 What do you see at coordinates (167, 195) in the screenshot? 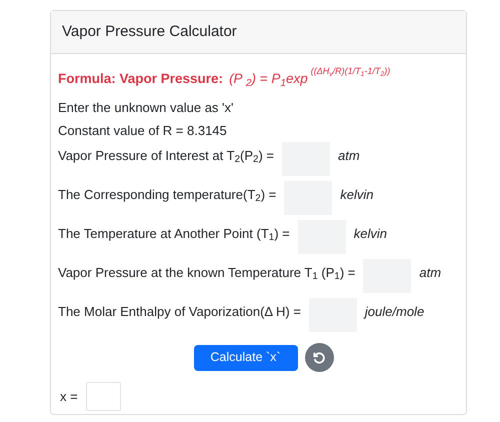
I see `field-label: The Corresponding temperature(T$_{2}$) =` at bounding box center [167, 195].